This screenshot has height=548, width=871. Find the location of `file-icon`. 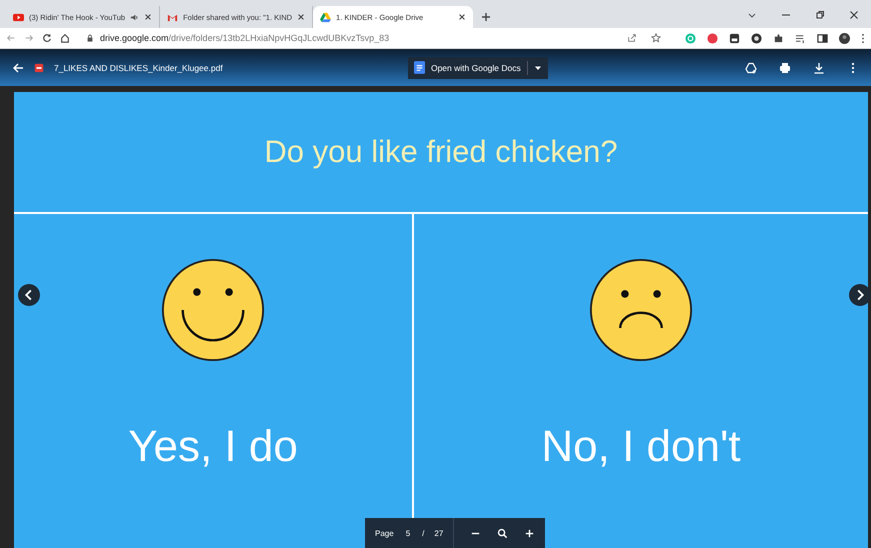

file-icon is located at coordinates (39, 67).